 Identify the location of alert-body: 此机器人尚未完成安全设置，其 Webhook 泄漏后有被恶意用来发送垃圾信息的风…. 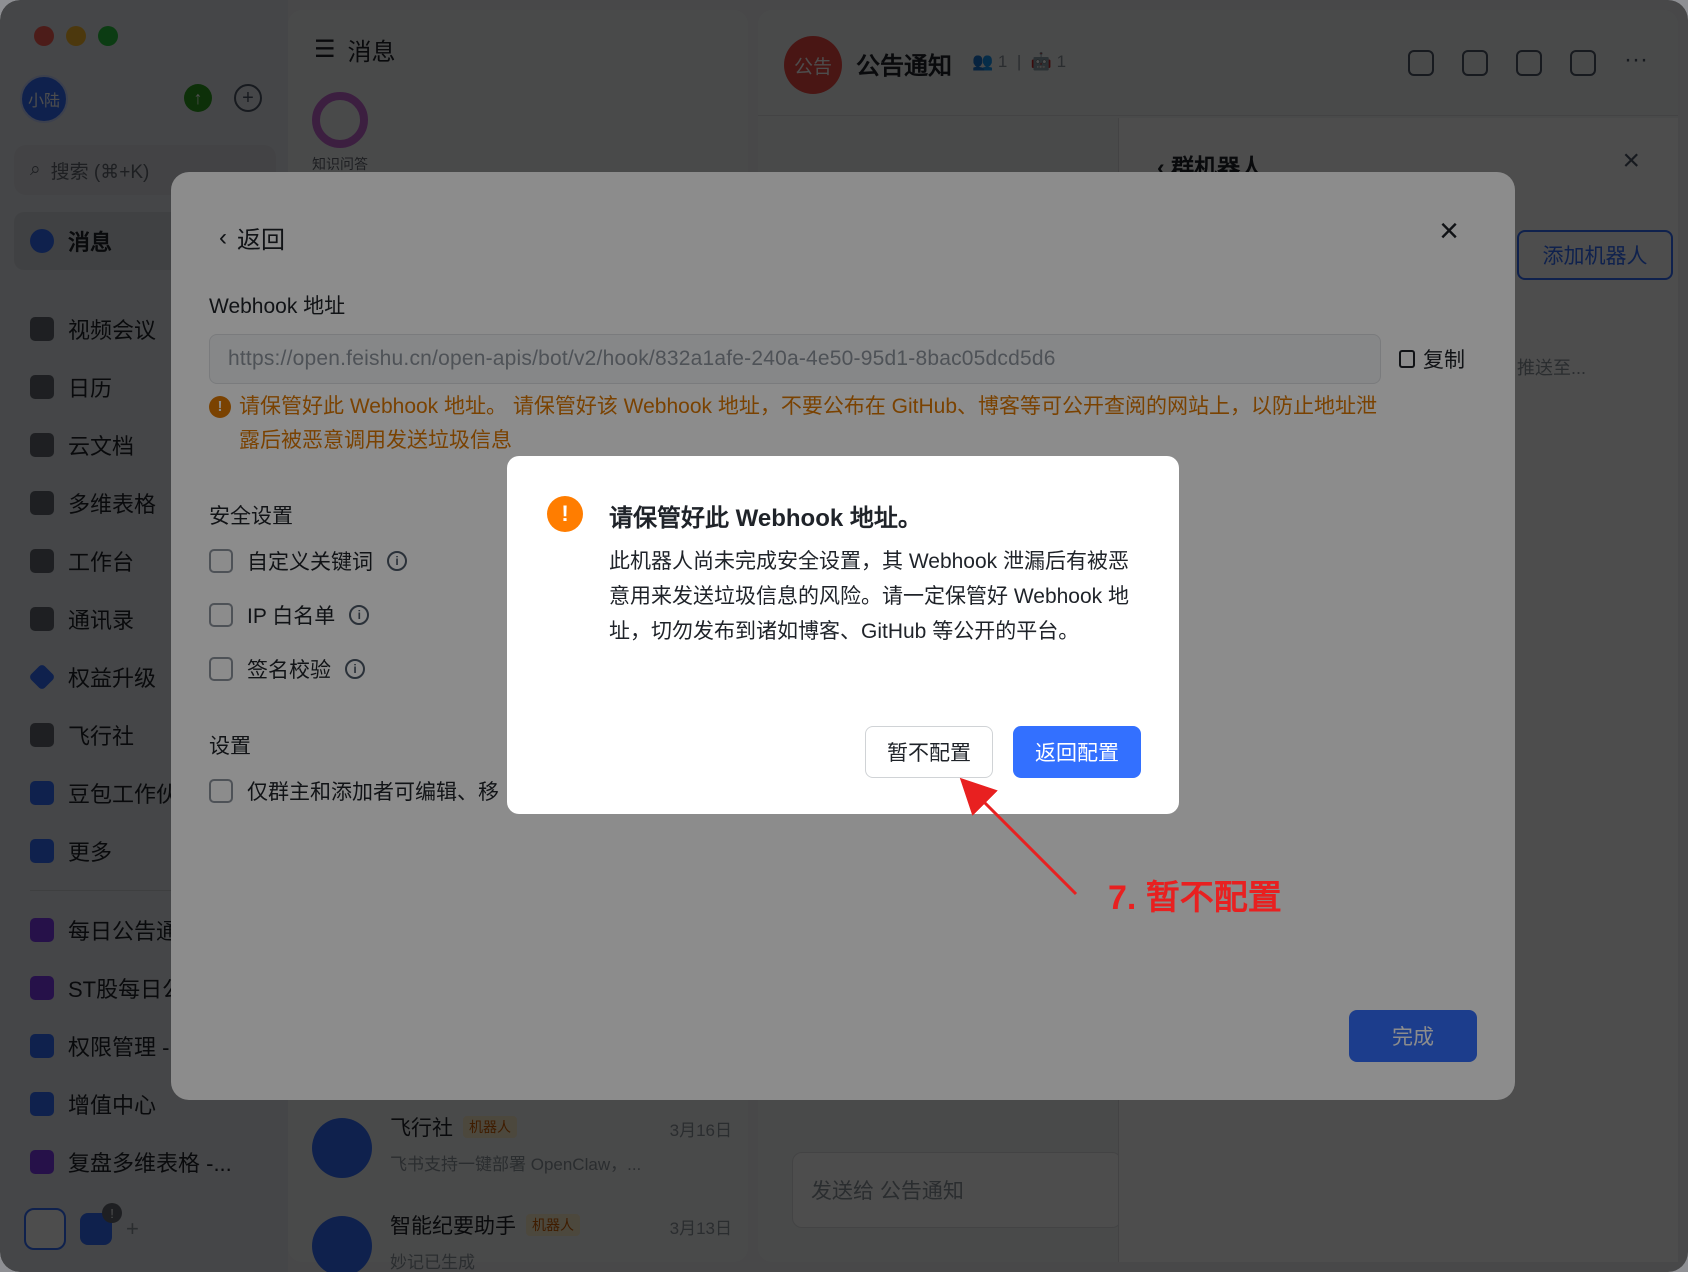
(869, 596).